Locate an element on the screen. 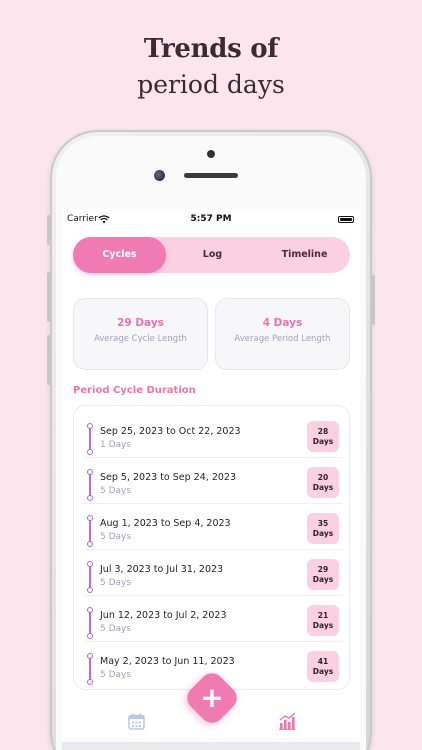  calendar-icon is located at coordinates (136, 721).